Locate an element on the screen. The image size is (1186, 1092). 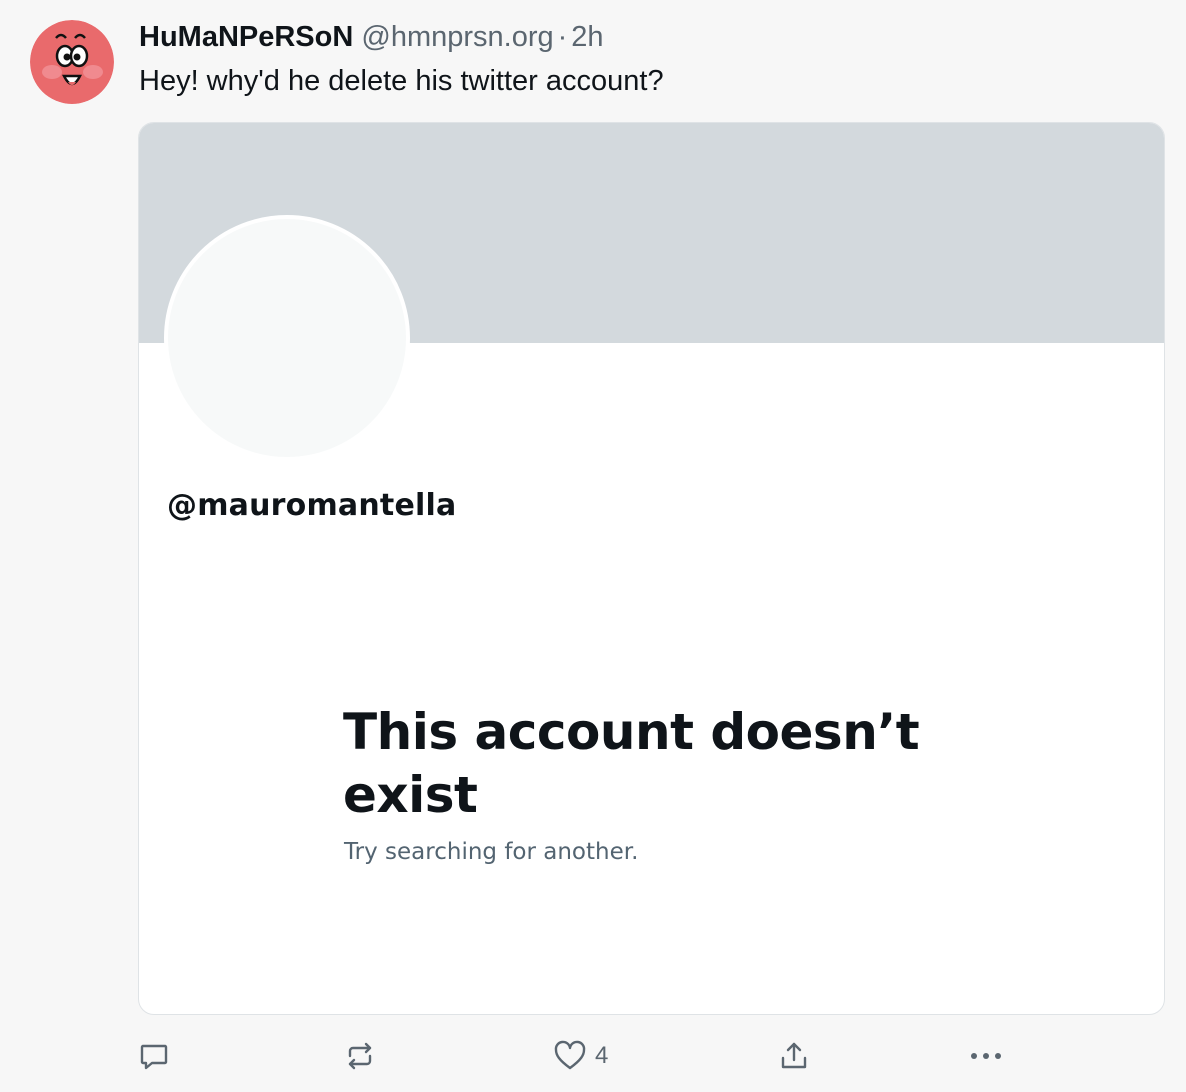
author-display-name: HuMaNPeRSoN is located at coordinates (246, 37).